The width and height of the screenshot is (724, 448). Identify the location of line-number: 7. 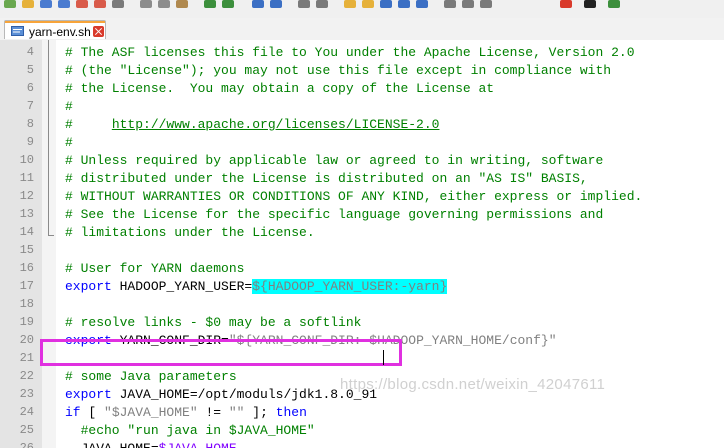
(30, 106).